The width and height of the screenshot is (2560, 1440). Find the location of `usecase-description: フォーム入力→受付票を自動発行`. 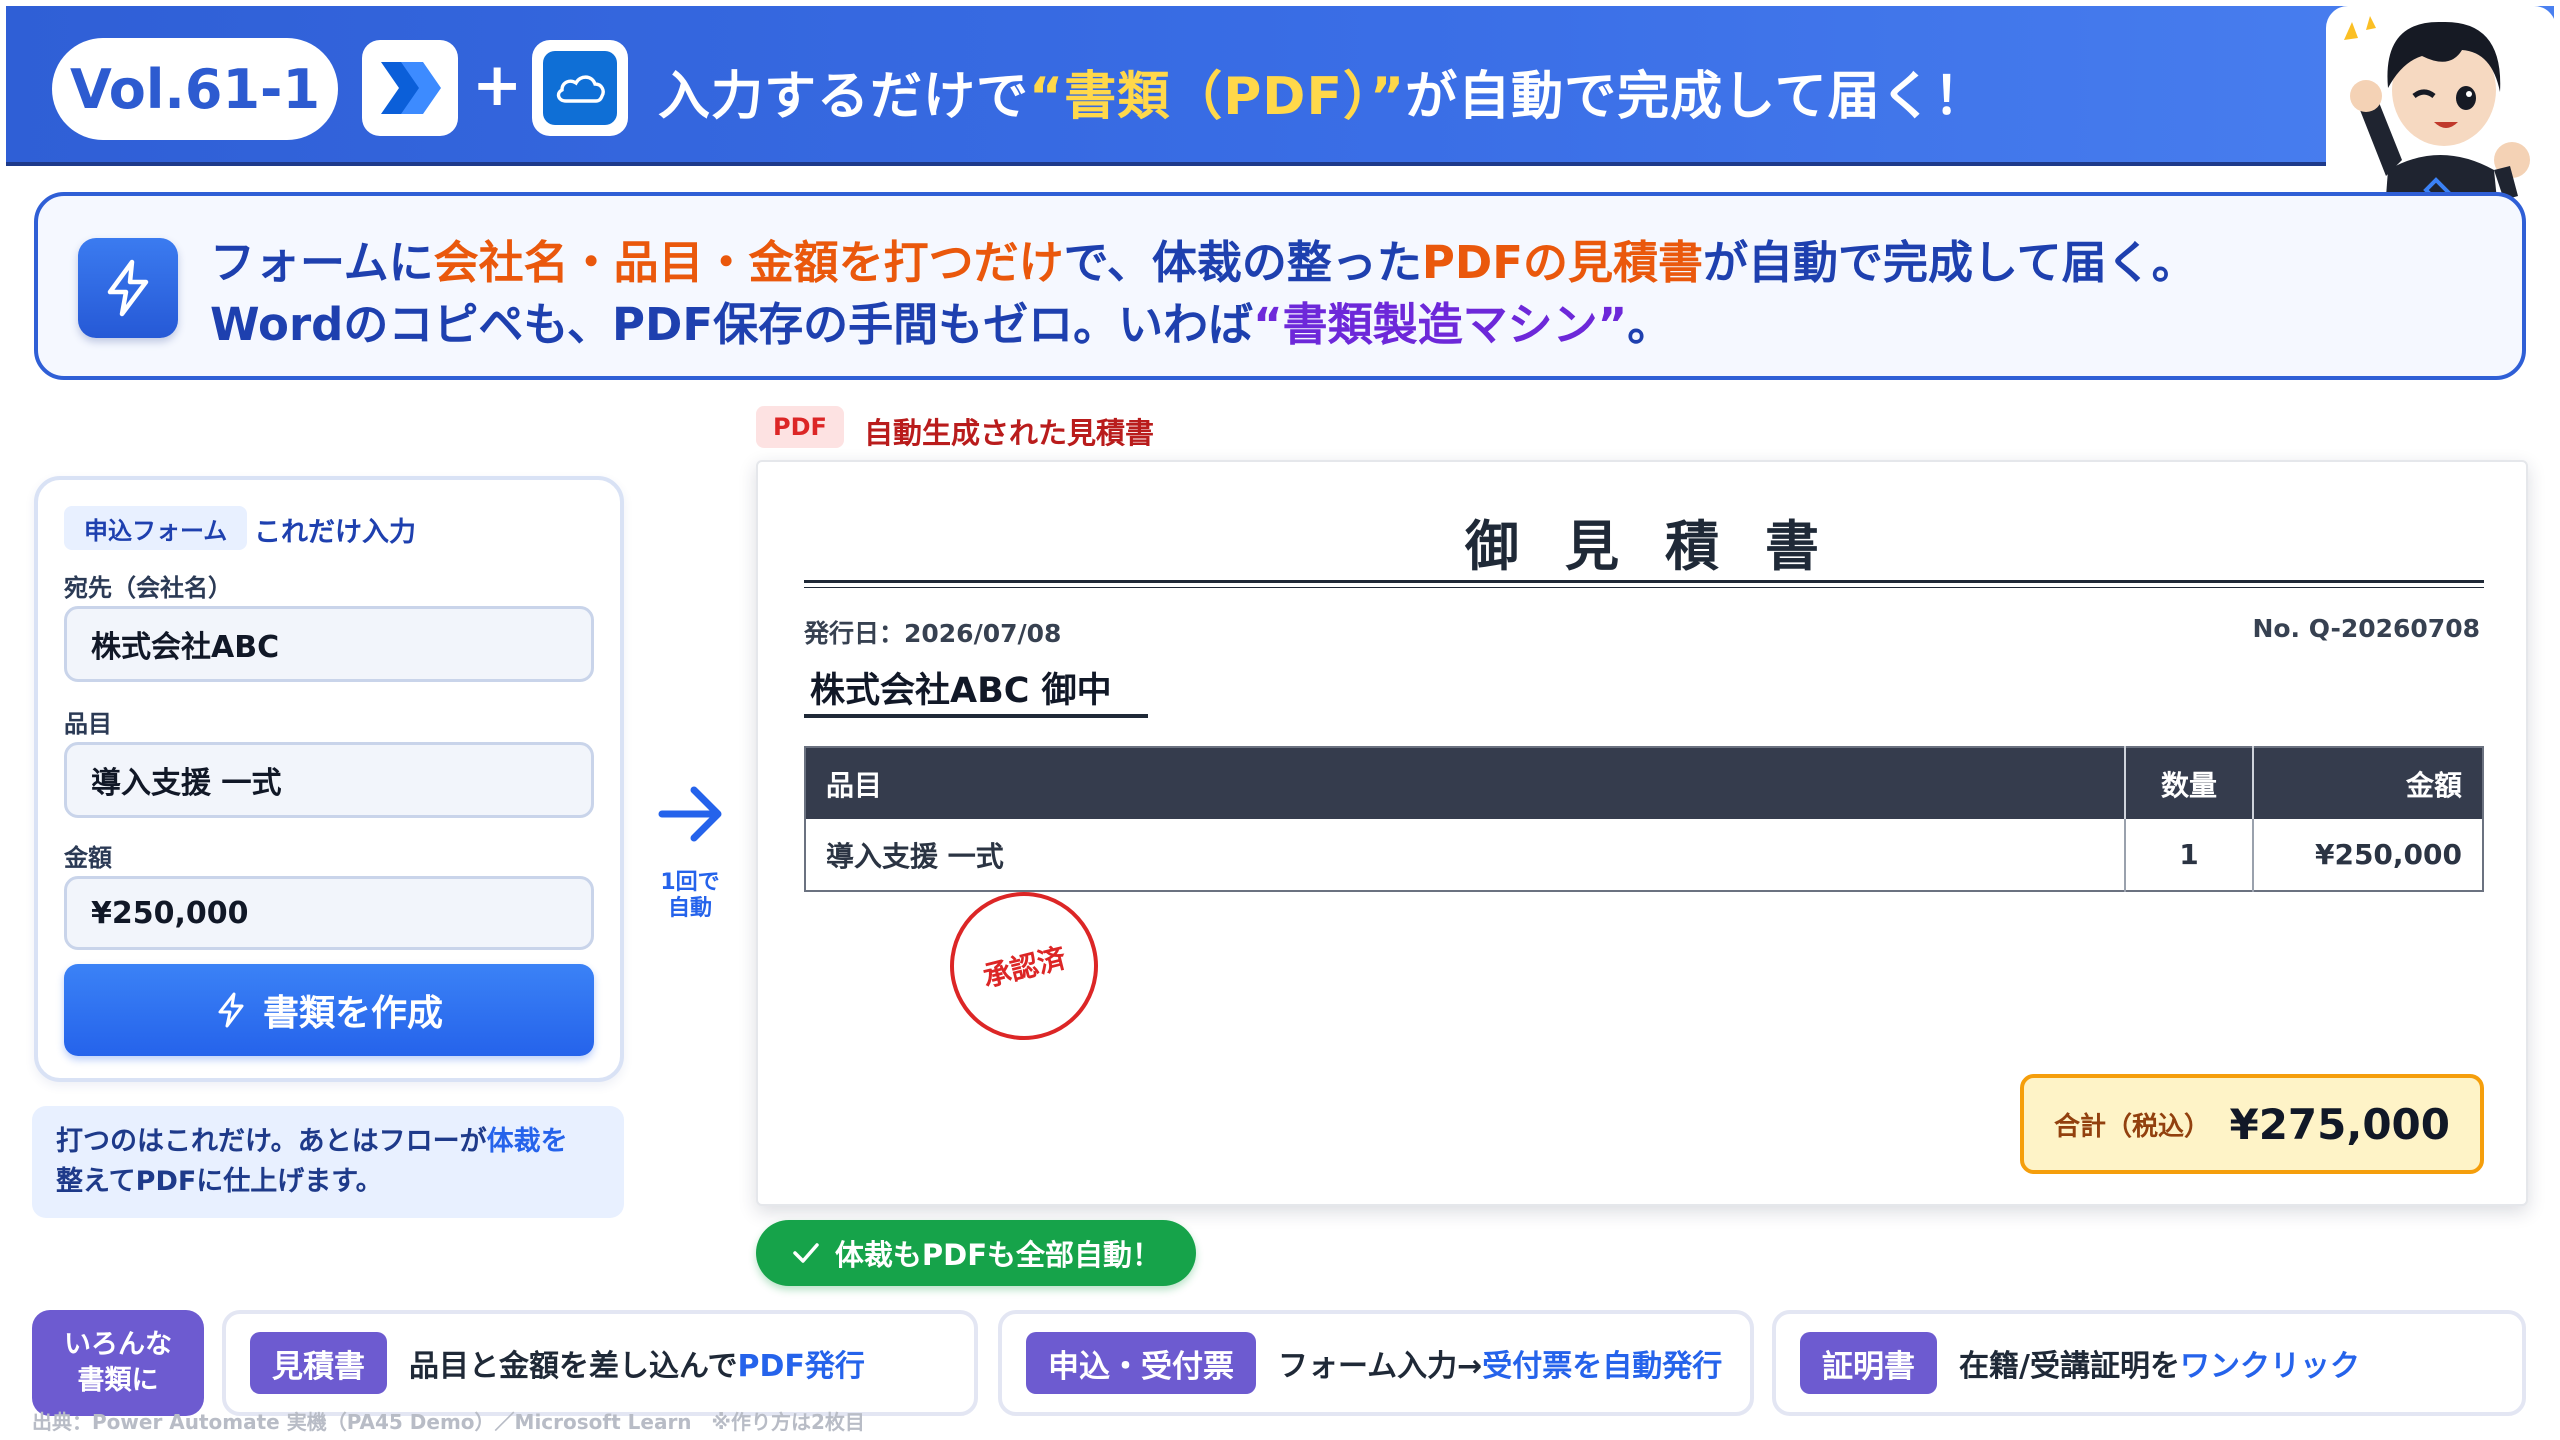

usecase-description: フォーム入力→受付票を自動発行 is located at coordinates (1500, 1363).